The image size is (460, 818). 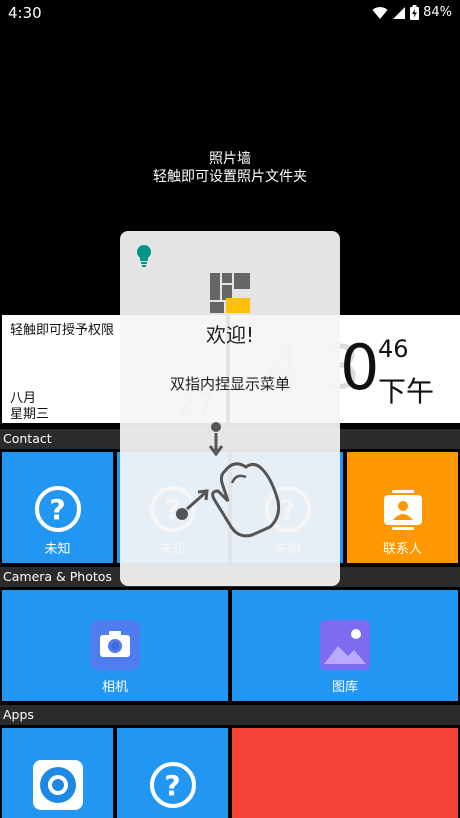 What do you see at coordinates (229, 384) in the screenshot?
I see `pinch-instruction: 双指内捏显示菜单` at bounding box center [229, 384].